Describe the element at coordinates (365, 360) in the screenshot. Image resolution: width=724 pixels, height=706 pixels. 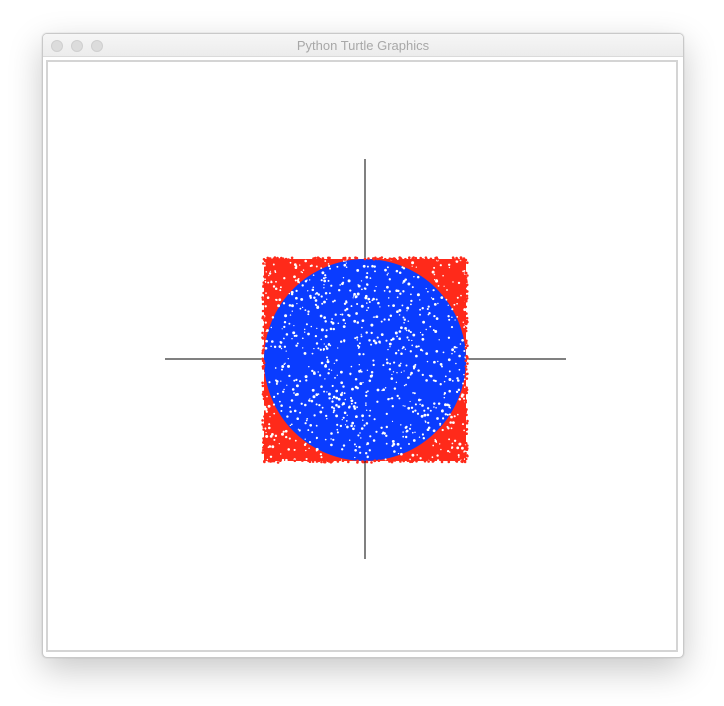
I see `monte-carlo-dots` at that location.